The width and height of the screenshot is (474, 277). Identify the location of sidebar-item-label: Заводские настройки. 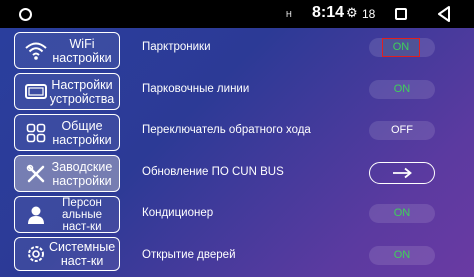
(82, 173).